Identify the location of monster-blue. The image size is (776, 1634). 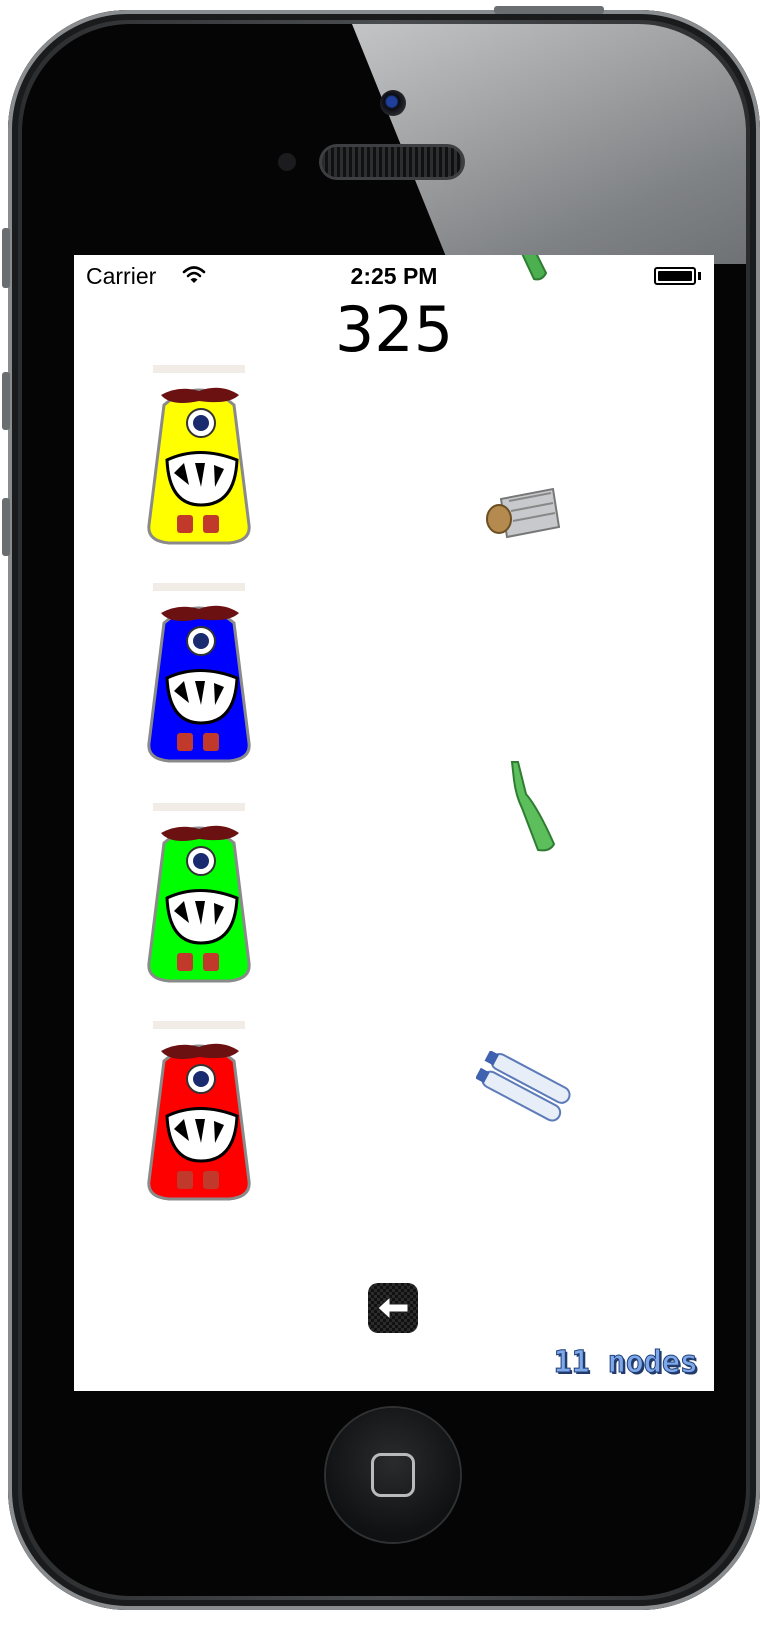
(199, 678).